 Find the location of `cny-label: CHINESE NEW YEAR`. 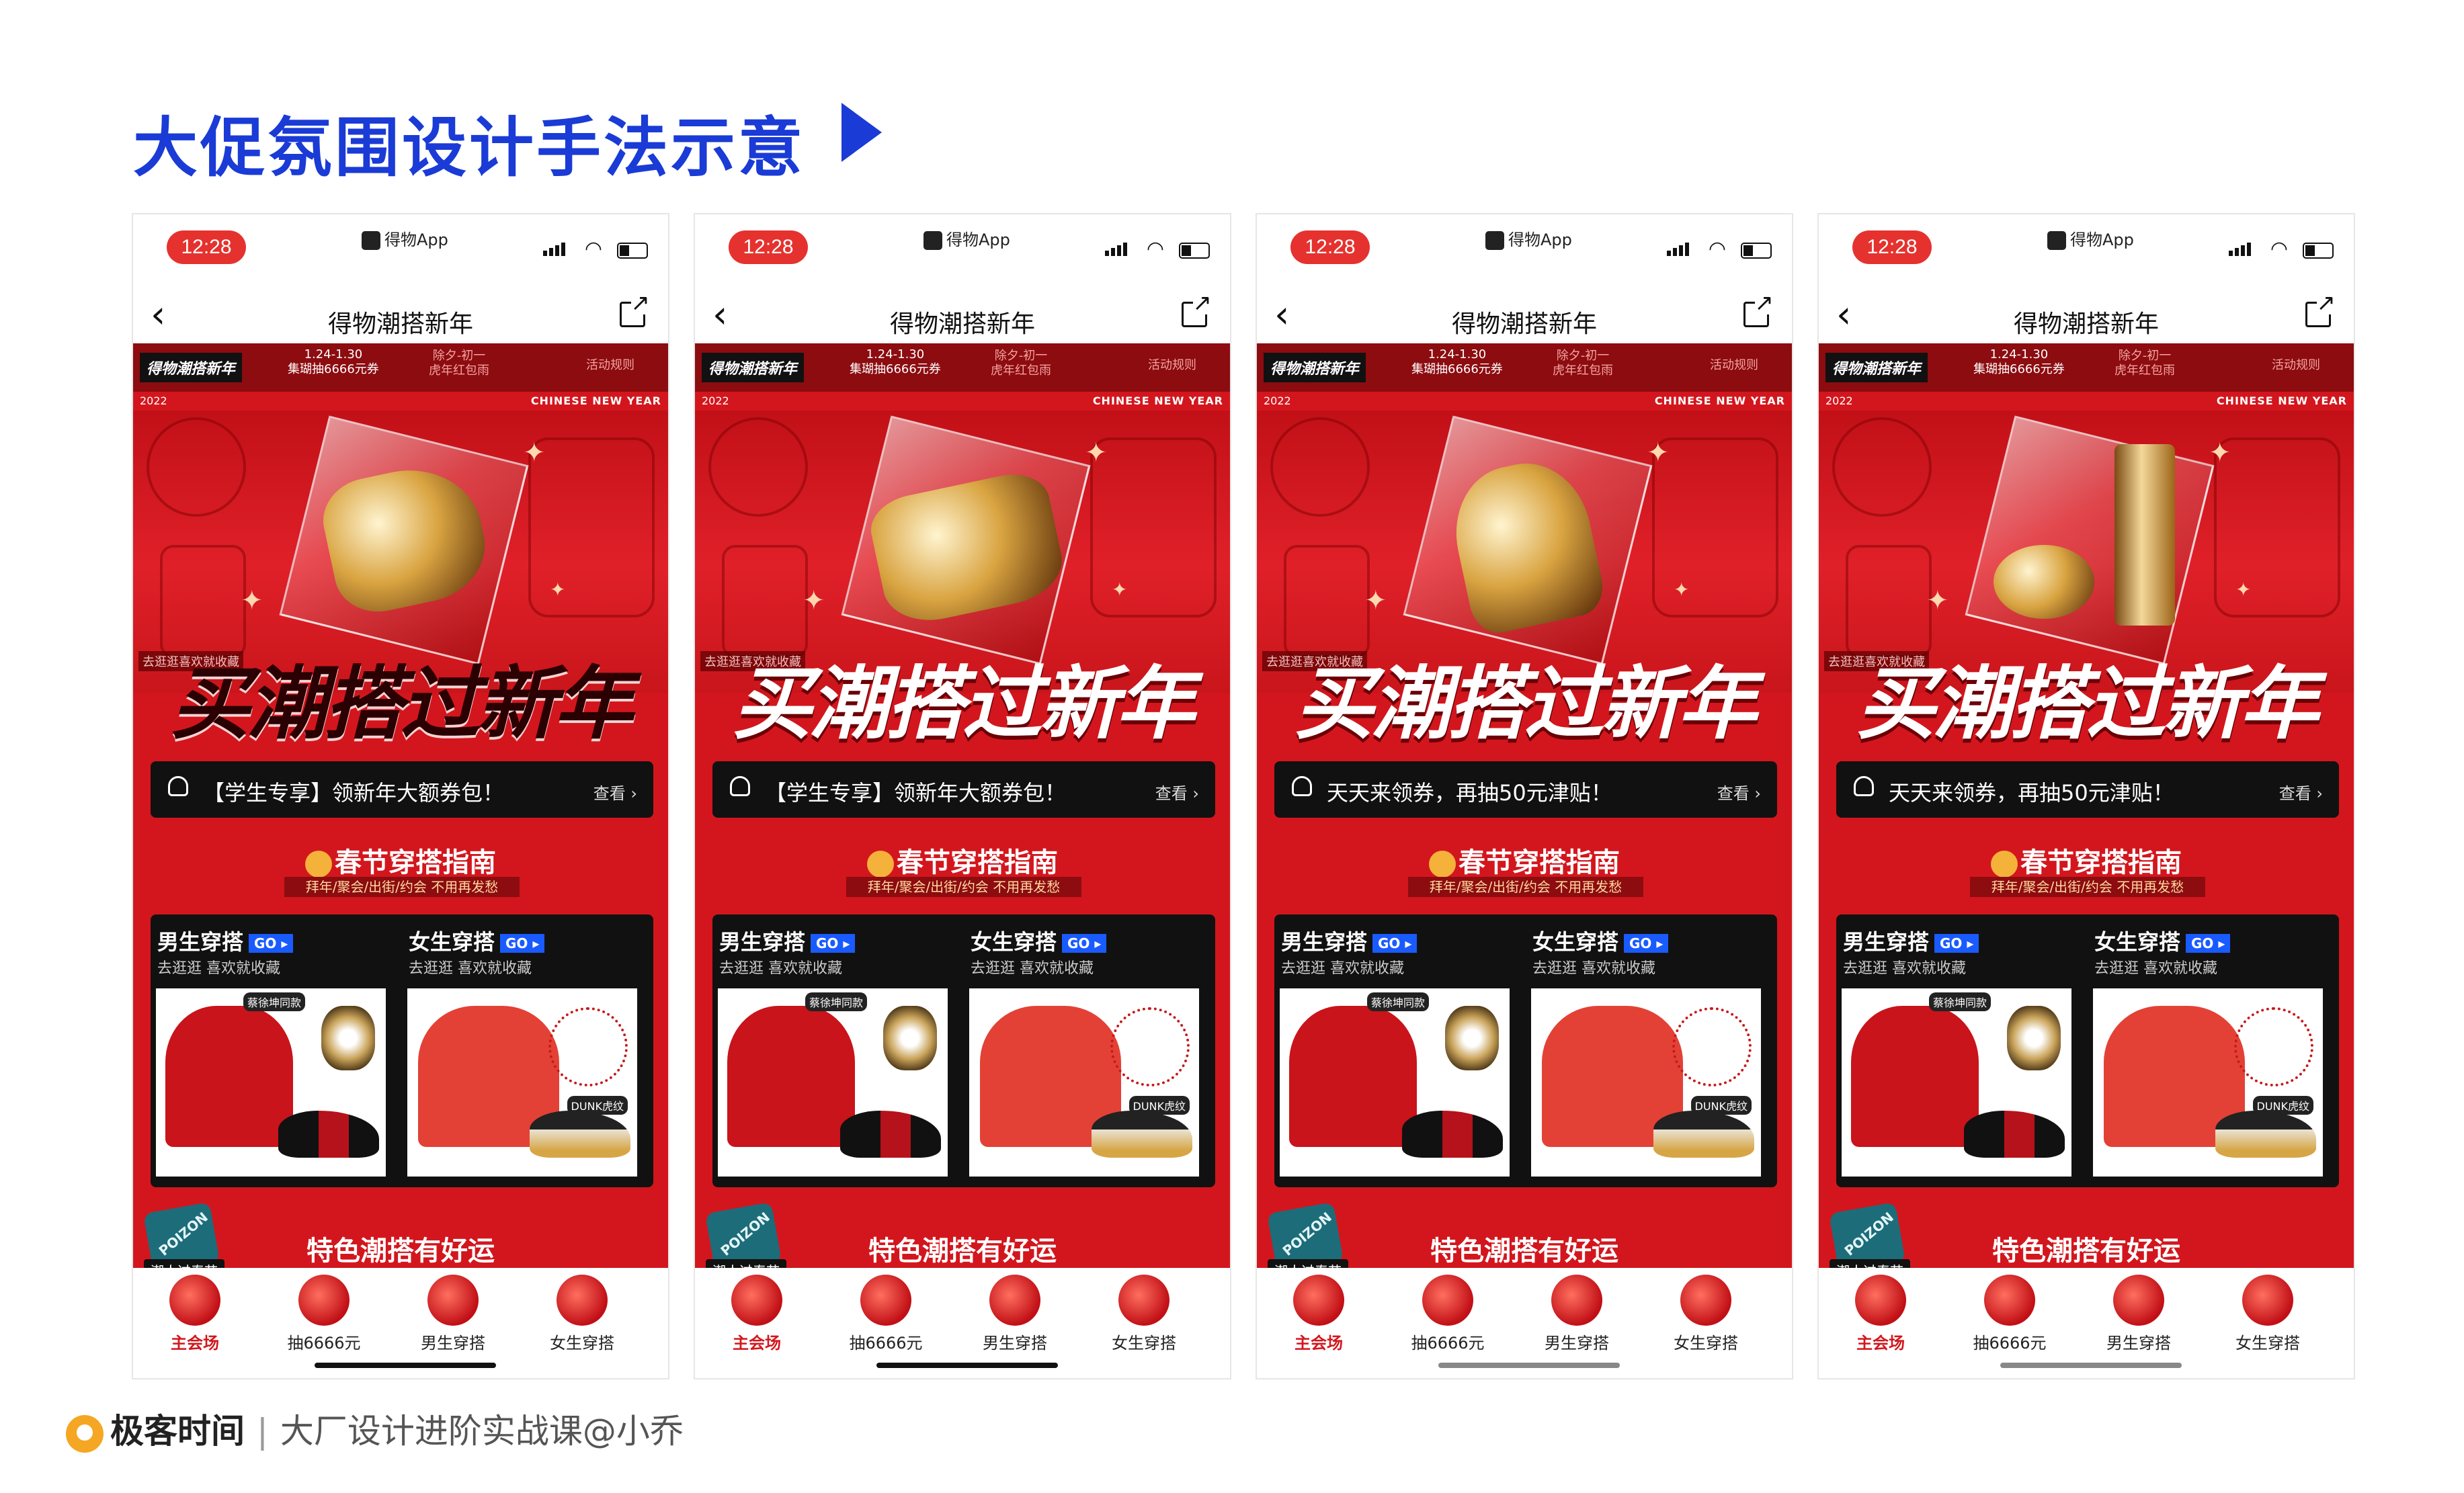

cny-label: CHINESE NEW YEAR is located at coordinates (595, 401).